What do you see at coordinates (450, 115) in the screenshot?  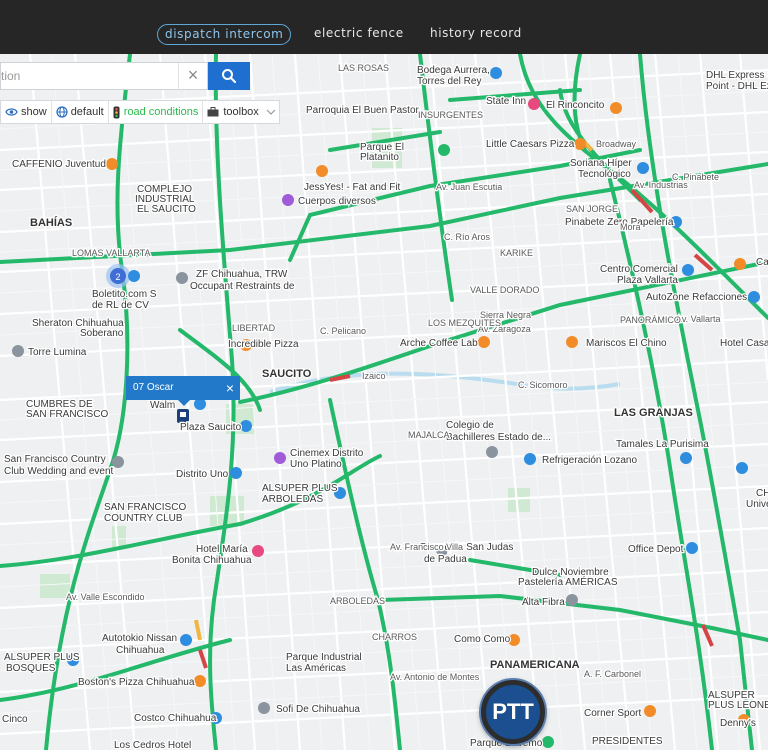 I see `map-label-streets: INSURGENTES` at bounding box center [450, 115].